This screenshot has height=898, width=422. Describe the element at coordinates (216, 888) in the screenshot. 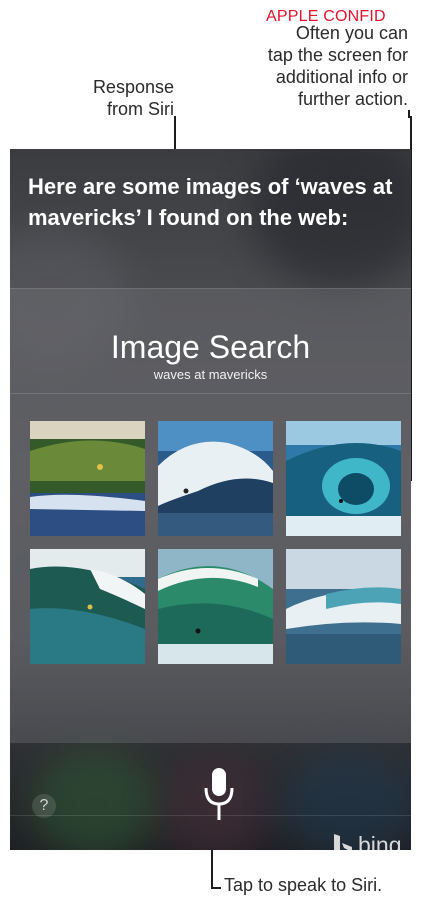

I see `leader-line-tap-horizontal` at that location.